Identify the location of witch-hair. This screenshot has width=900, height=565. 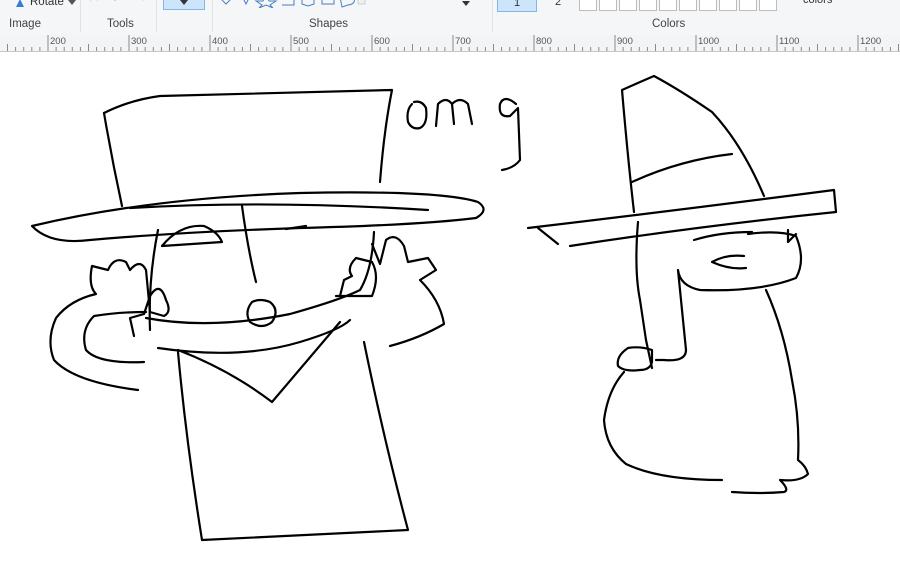
(644, 295).